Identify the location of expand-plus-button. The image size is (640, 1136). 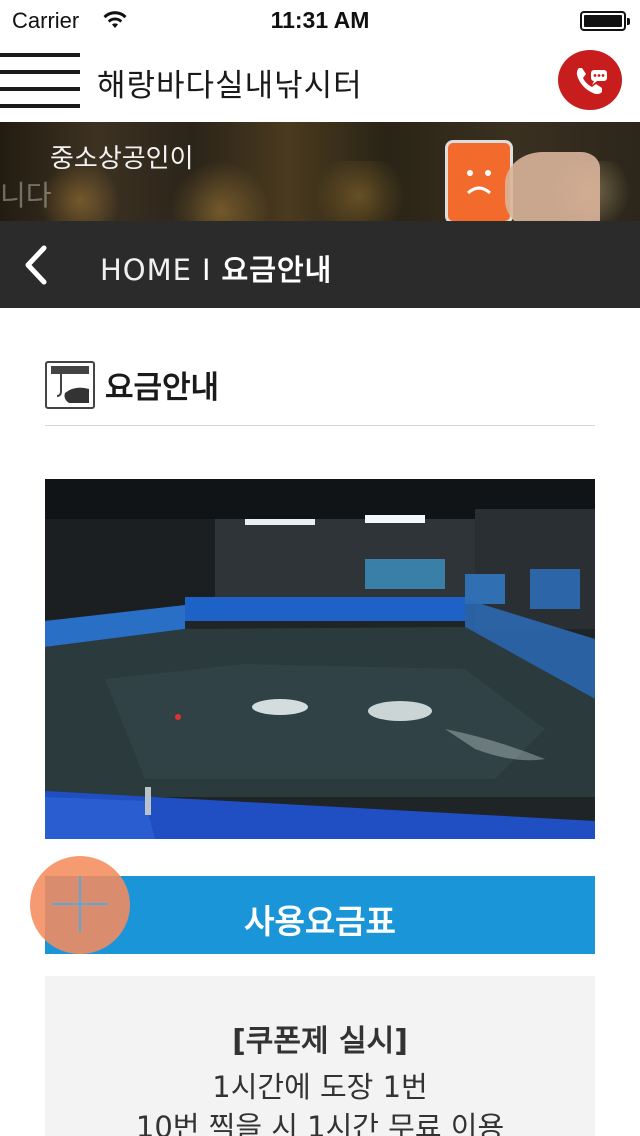
(80, 905).